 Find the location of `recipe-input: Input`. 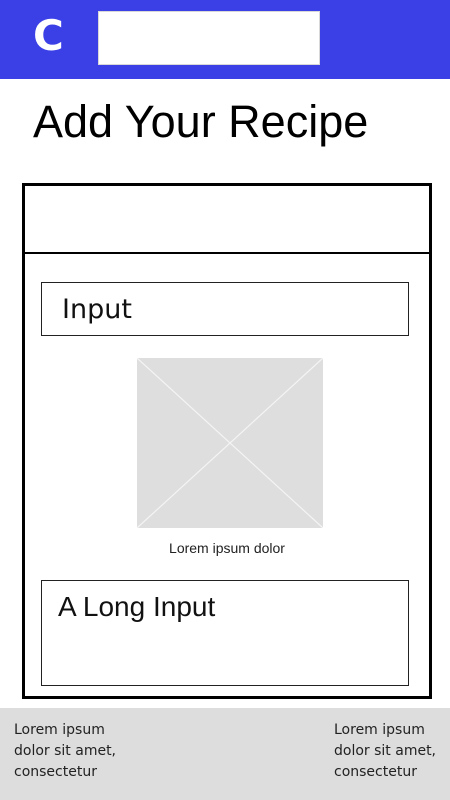

recipe-input: Input is located at coordinates (225, 309).